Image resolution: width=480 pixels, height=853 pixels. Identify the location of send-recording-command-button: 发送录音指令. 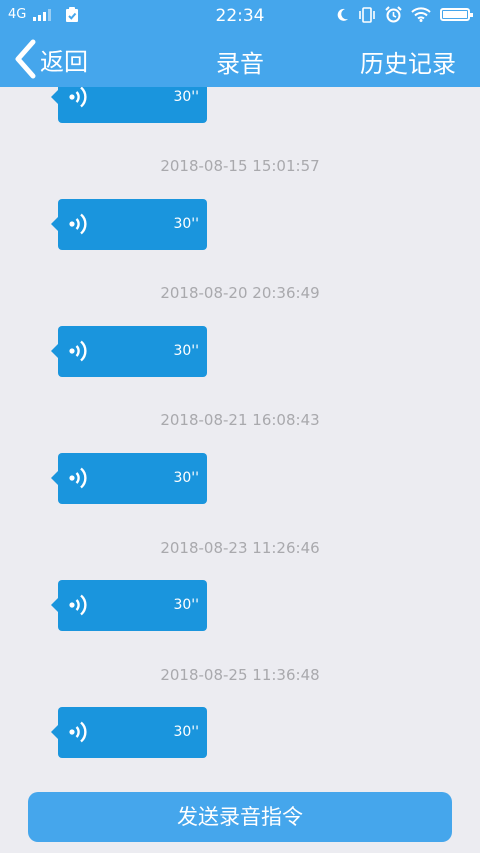
(240, 817).